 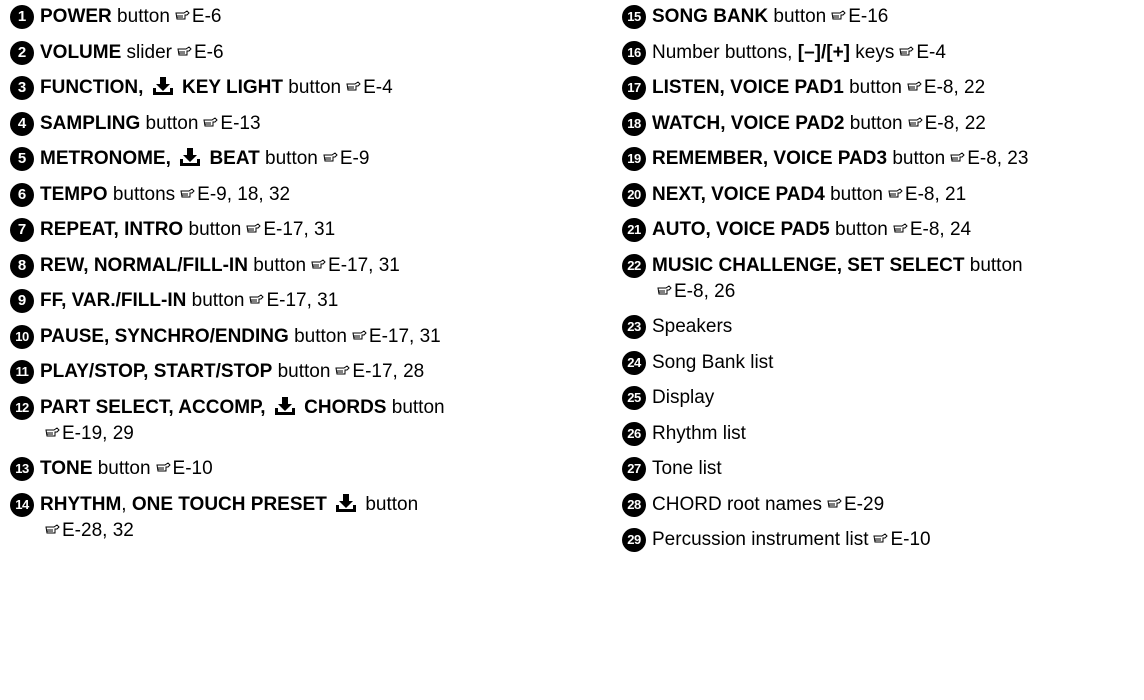 What do you see at coordinates (164, 336) in the screenshot?
I see `control-name: PAUSE, SYNCHRO/ENDING` at bounding box center [164, 336].